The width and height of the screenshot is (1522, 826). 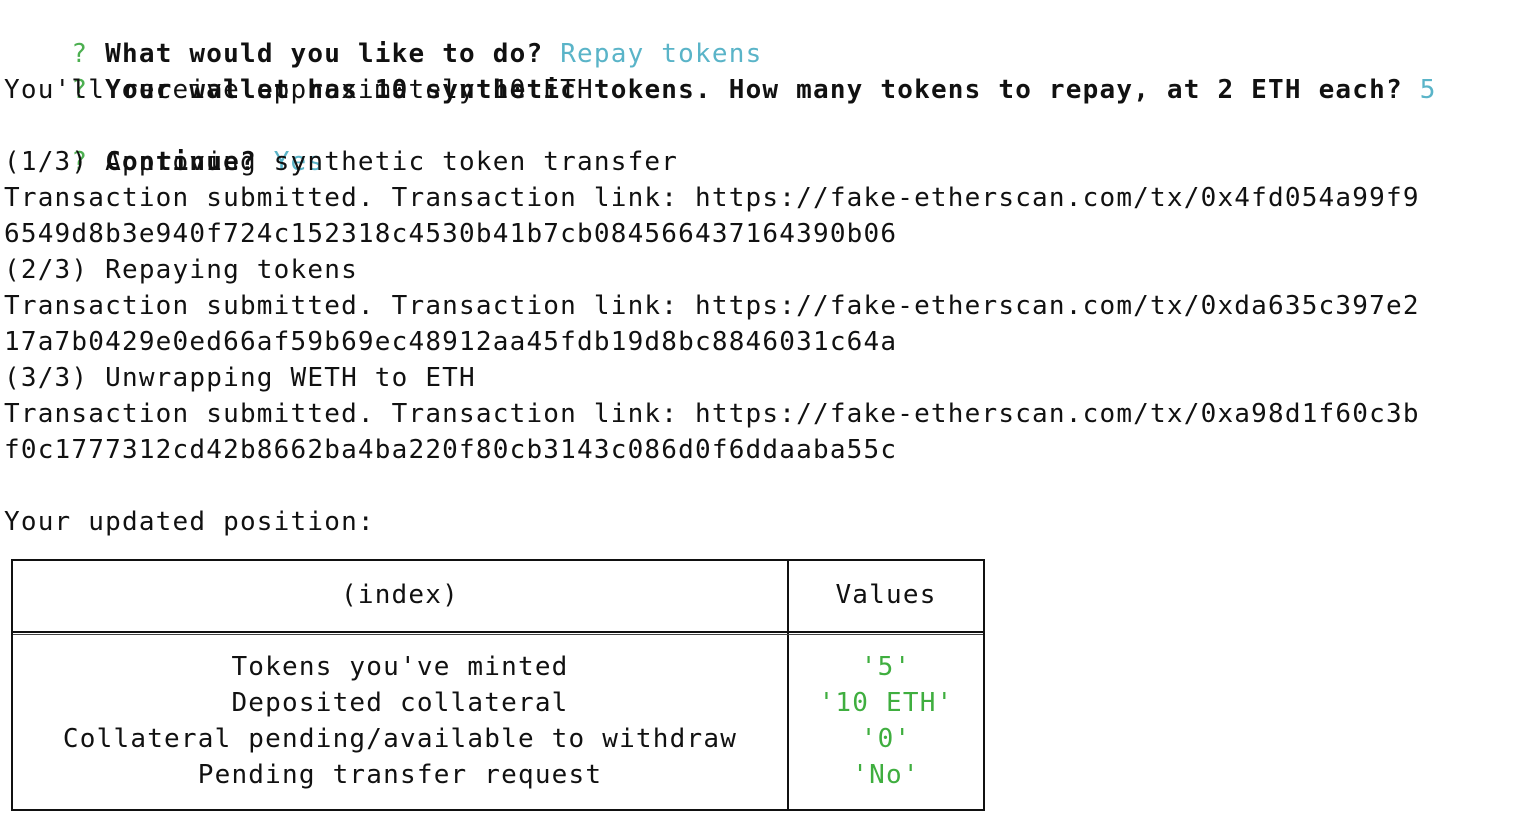 What do you see at coordinates (400, 667) in the screenshot?
I see `row-label-tokens-minted: Tokens you've minted` at bounding box center [400, 667].